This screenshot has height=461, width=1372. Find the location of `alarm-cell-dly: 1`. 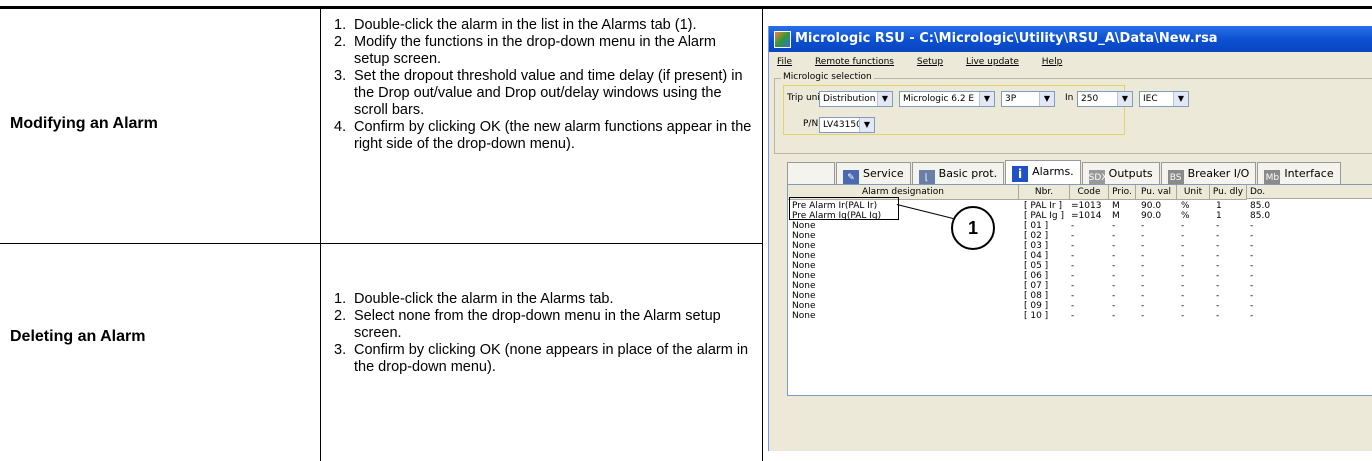

alarm-cell-dly: 1 is located at coordinates (1219, 206).